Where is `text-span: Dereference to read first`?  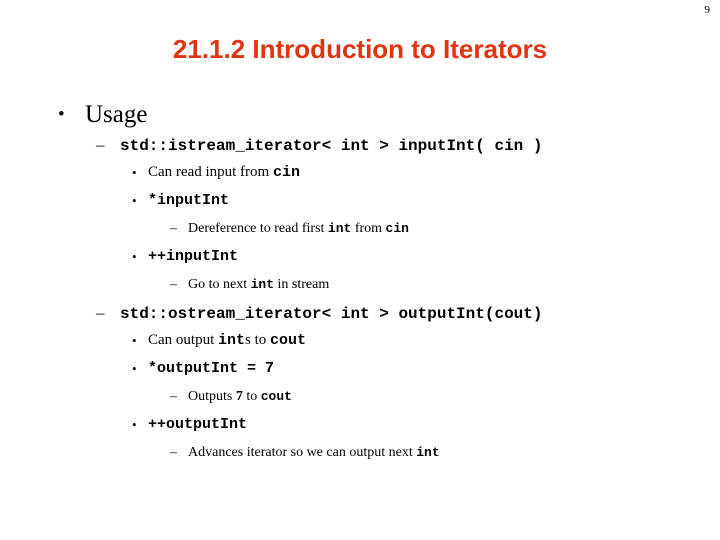 text-span: Dereference to read first is located at coordinates (258, 228).